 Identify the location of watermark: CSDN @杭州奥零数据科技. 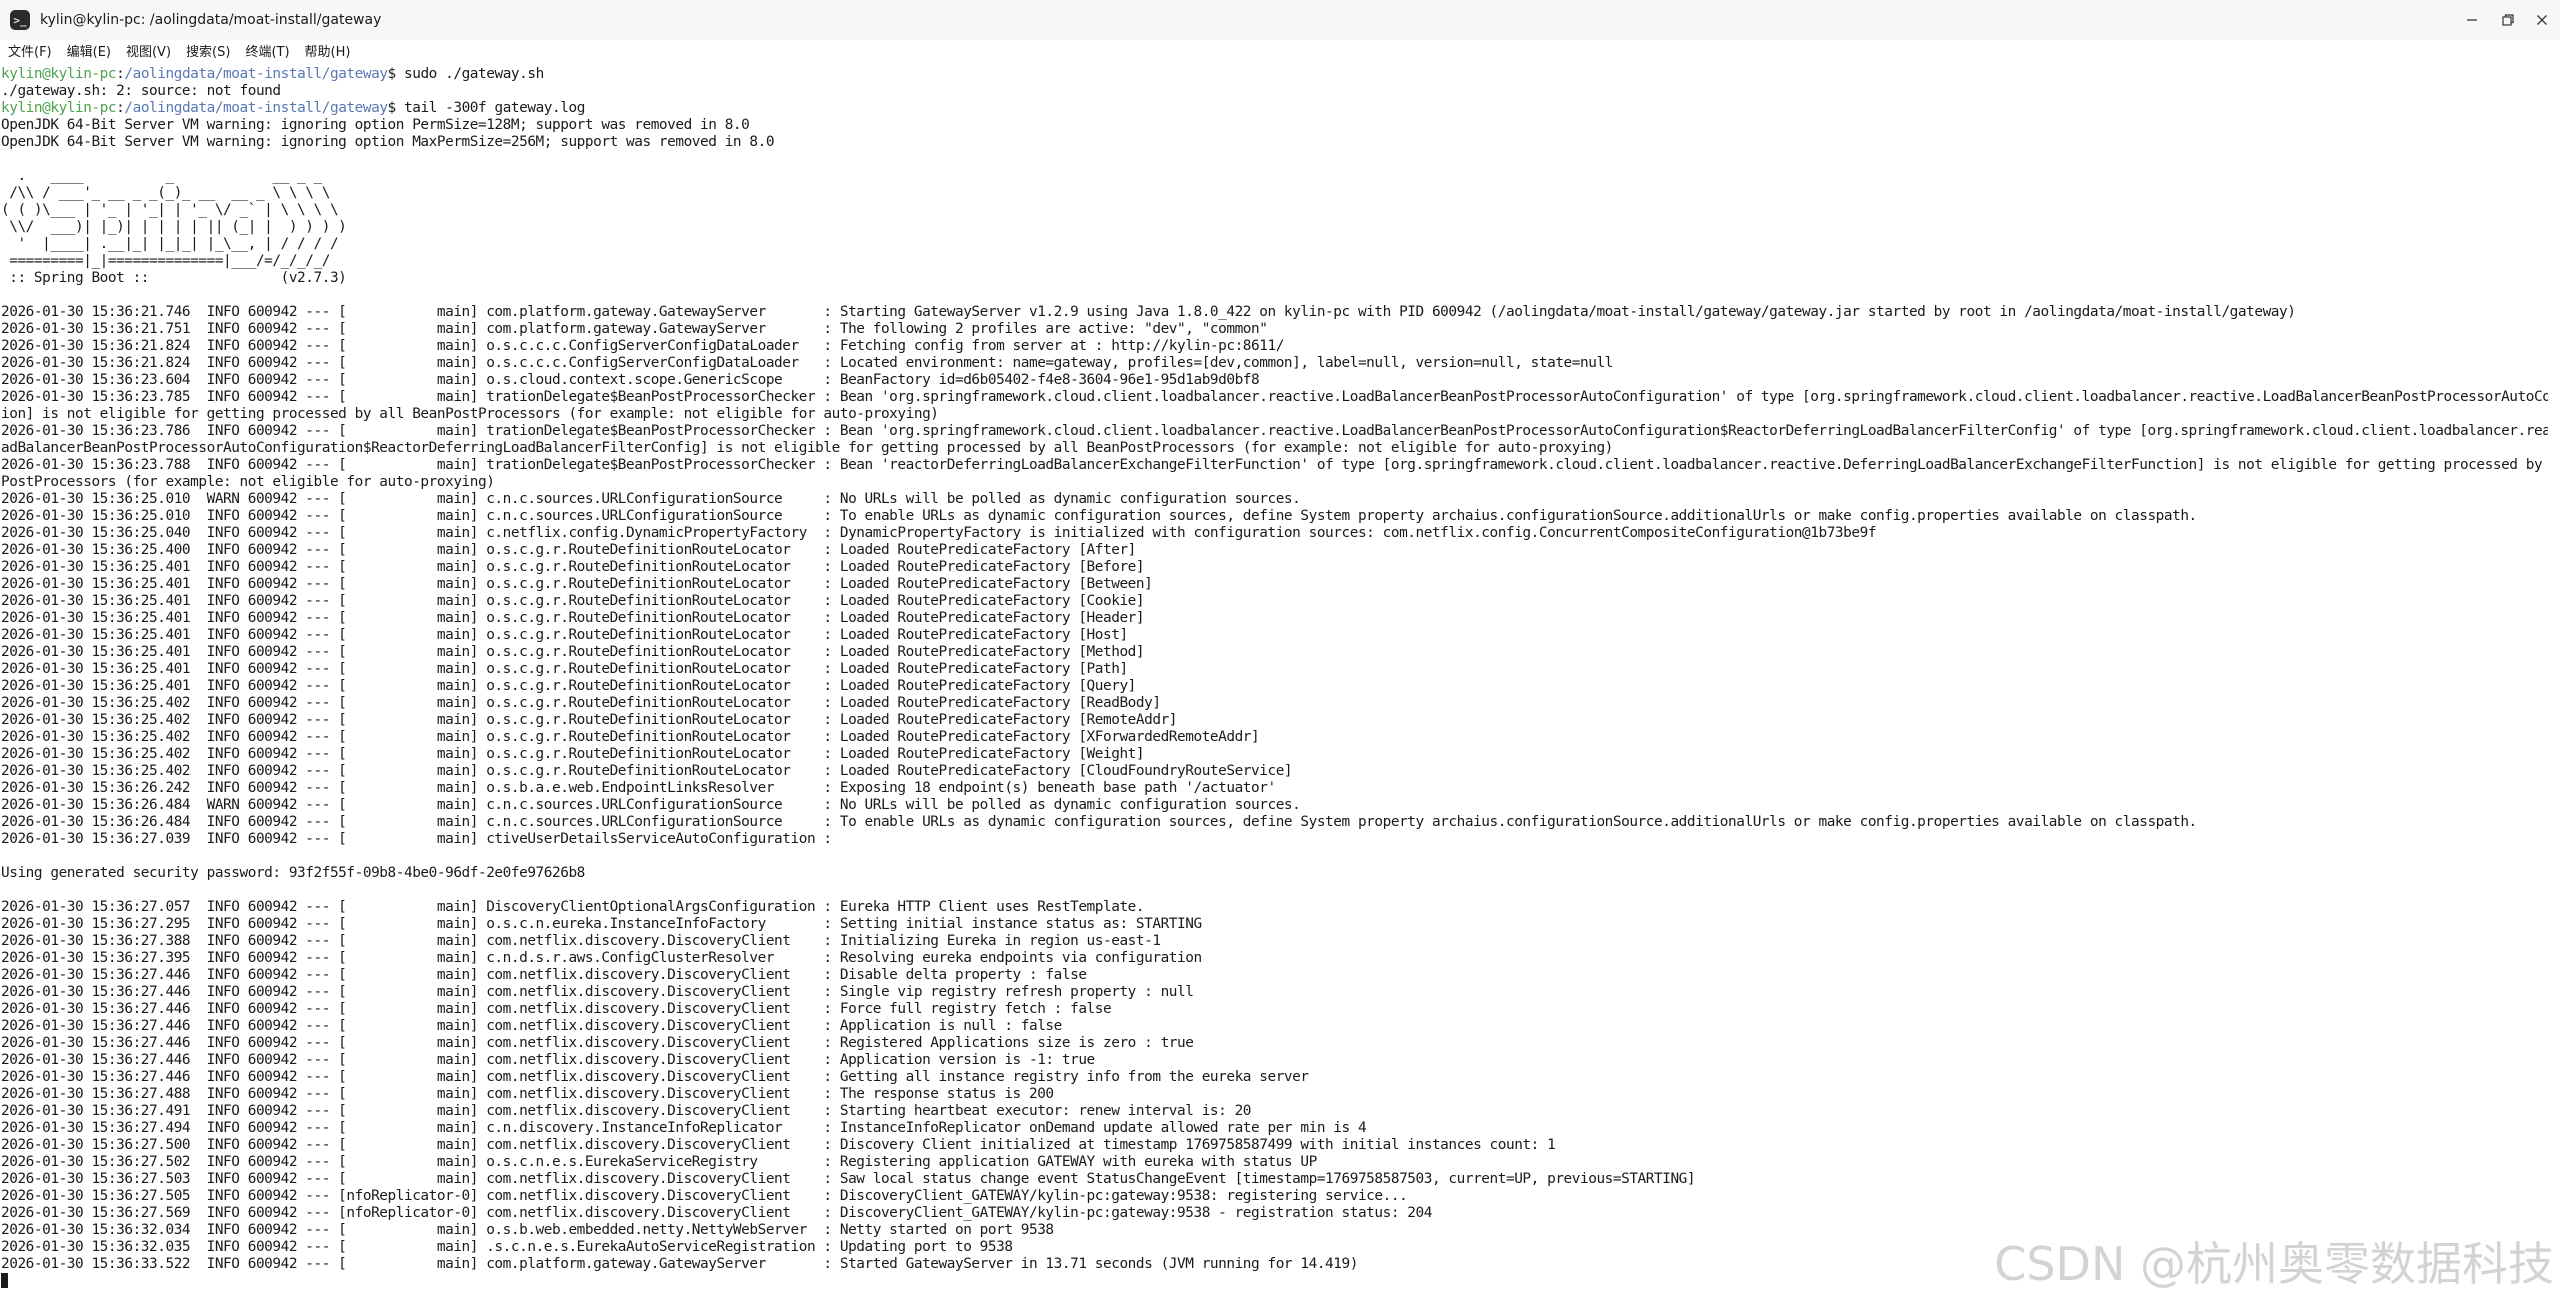
(2274, 1264).